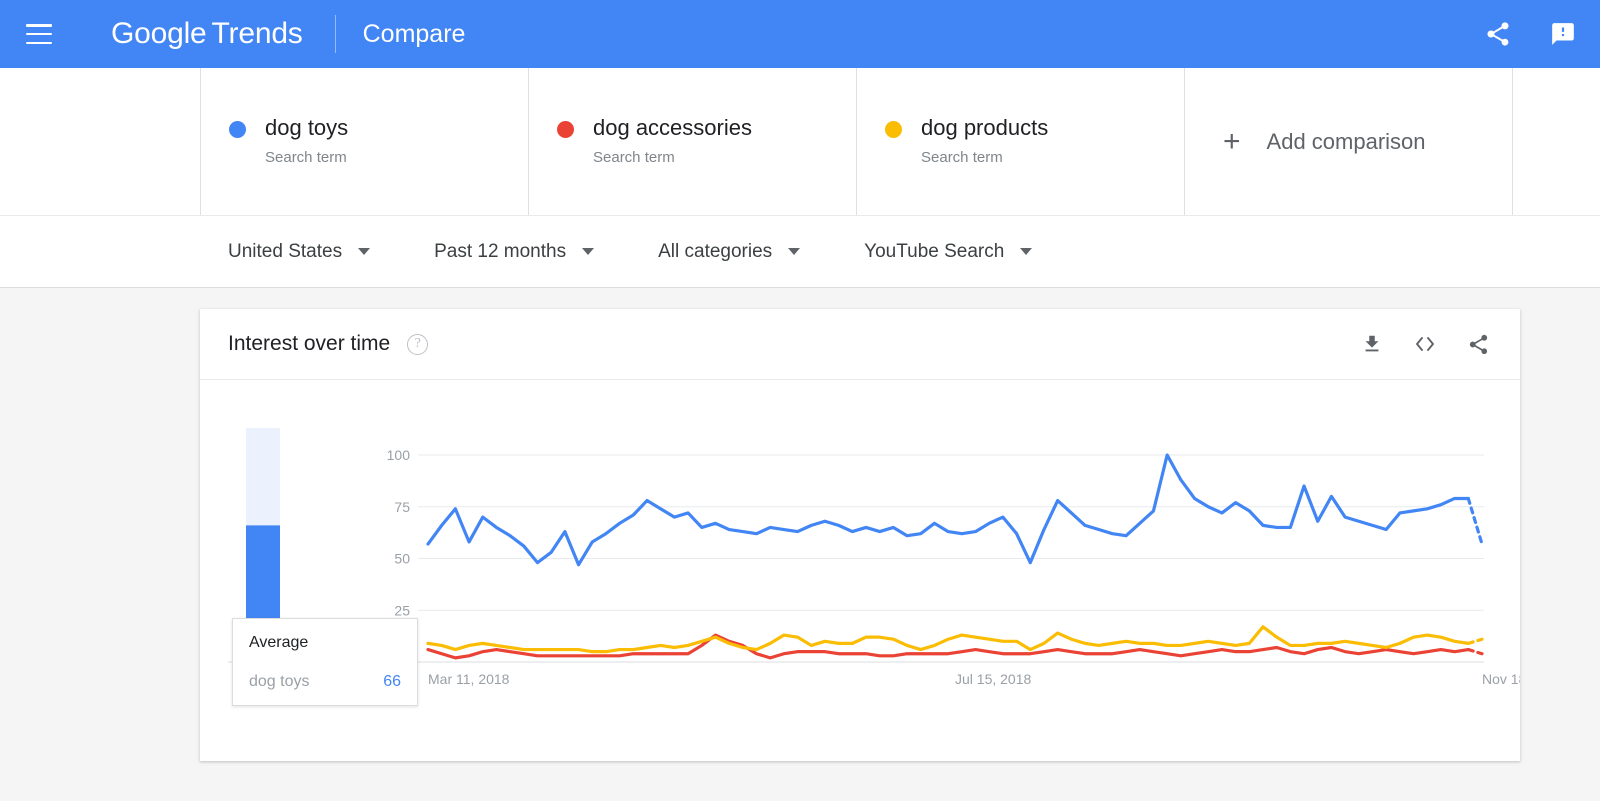  I want to click on terms-right-gutter, so click(1556, 141).